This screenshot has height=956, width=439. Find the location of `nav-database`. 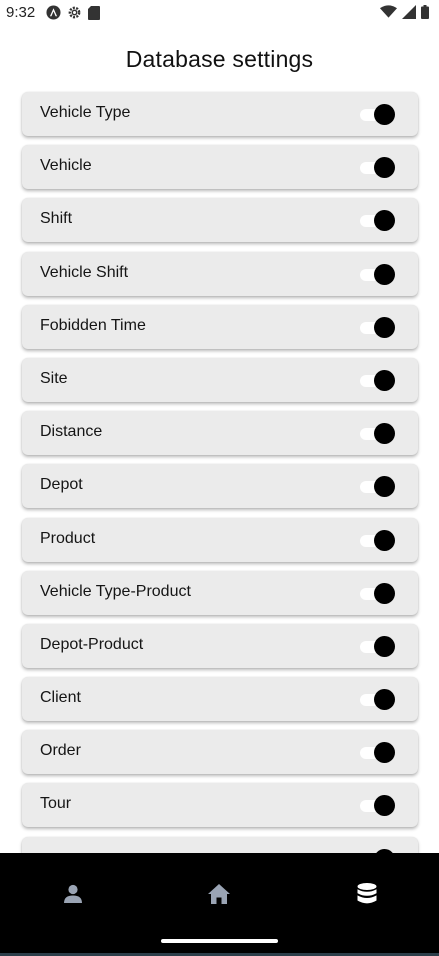

nav-database is located at coordinates (367, 894).